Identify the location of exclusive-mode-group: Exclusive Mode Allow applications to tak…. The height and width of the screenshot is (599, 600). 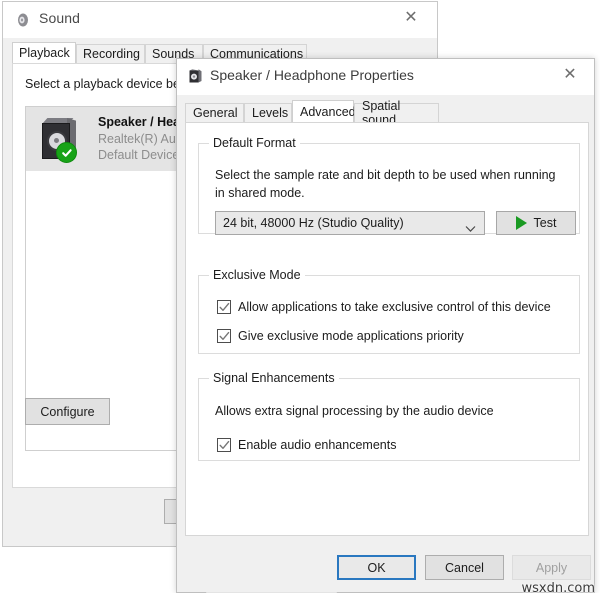
(389, 311).